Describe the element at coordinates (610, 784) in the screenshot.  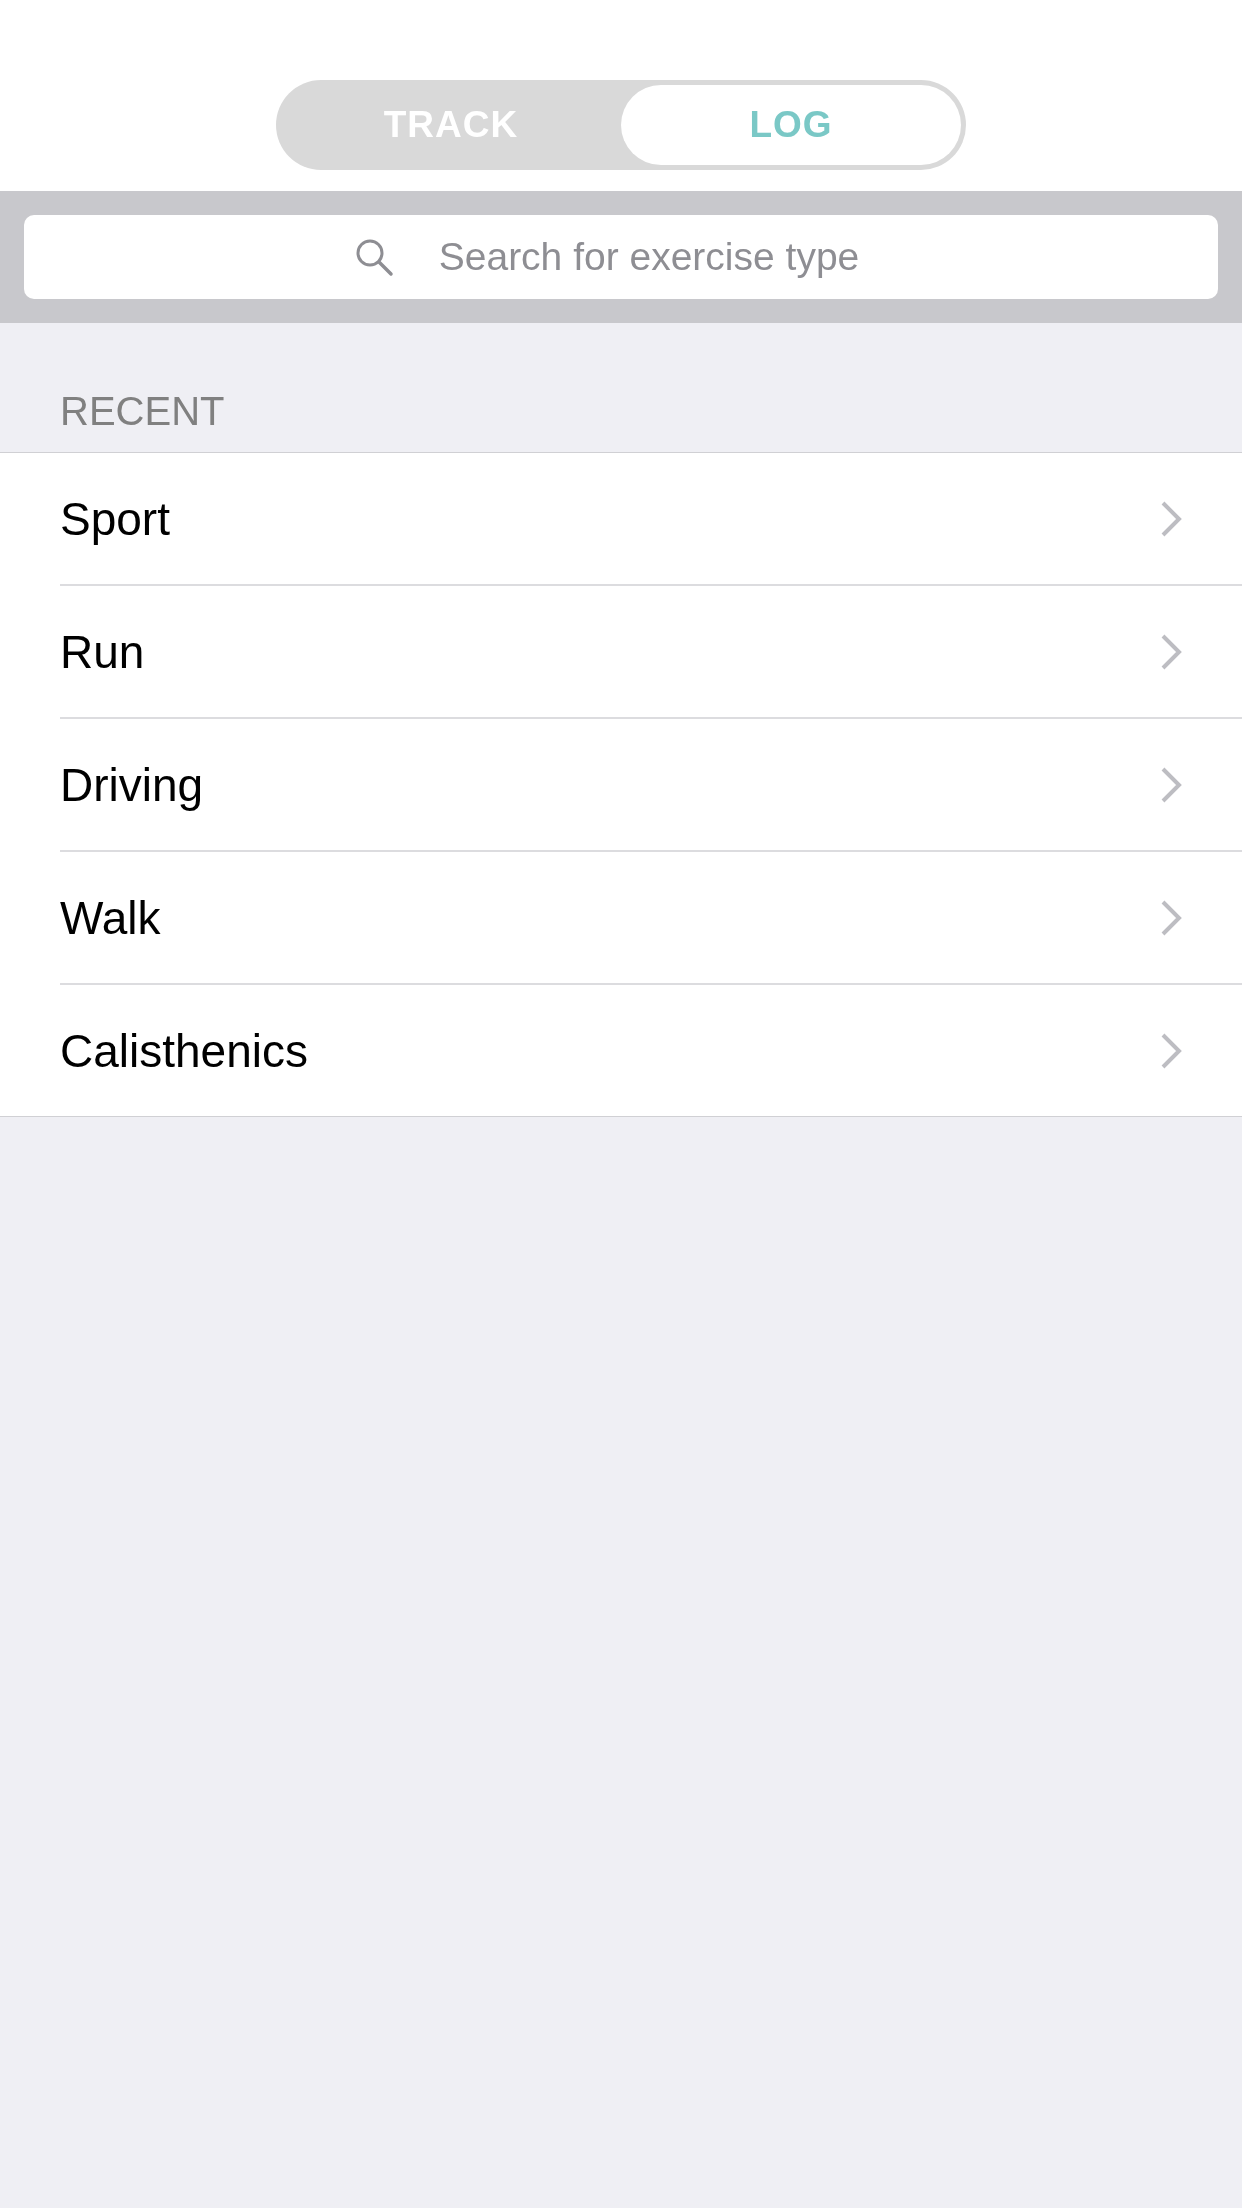
I see `exercise-label: Driving` at that location.